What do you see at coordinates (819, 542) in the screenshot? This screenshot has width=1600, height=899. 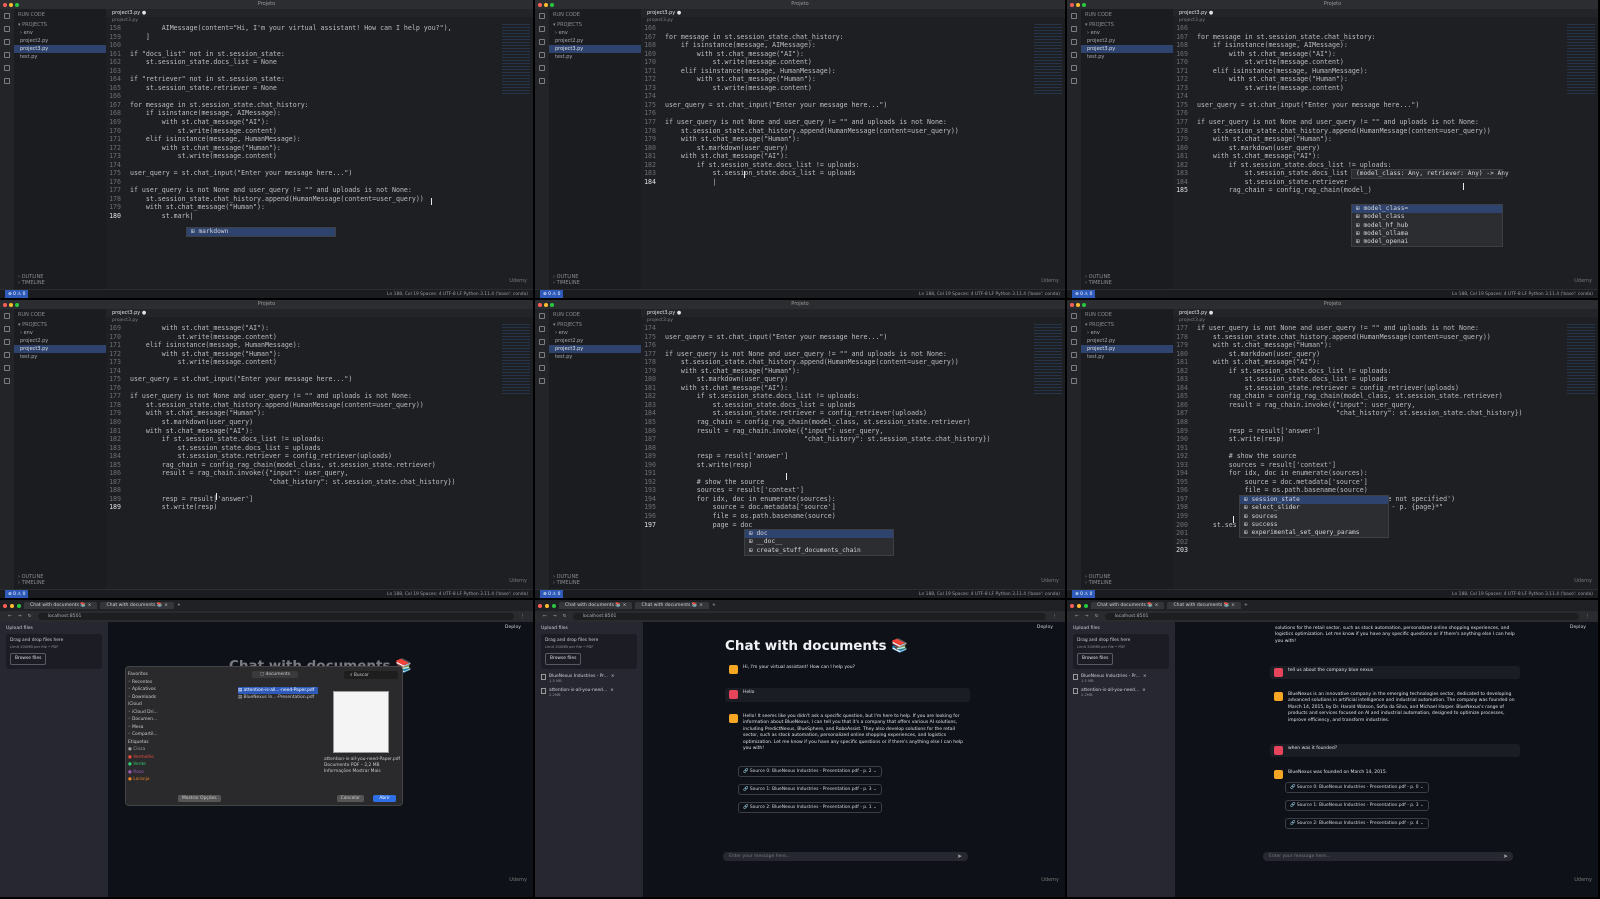 I see `suggestion-item: ⊞ __doc__` at bounding box center [819, 542].